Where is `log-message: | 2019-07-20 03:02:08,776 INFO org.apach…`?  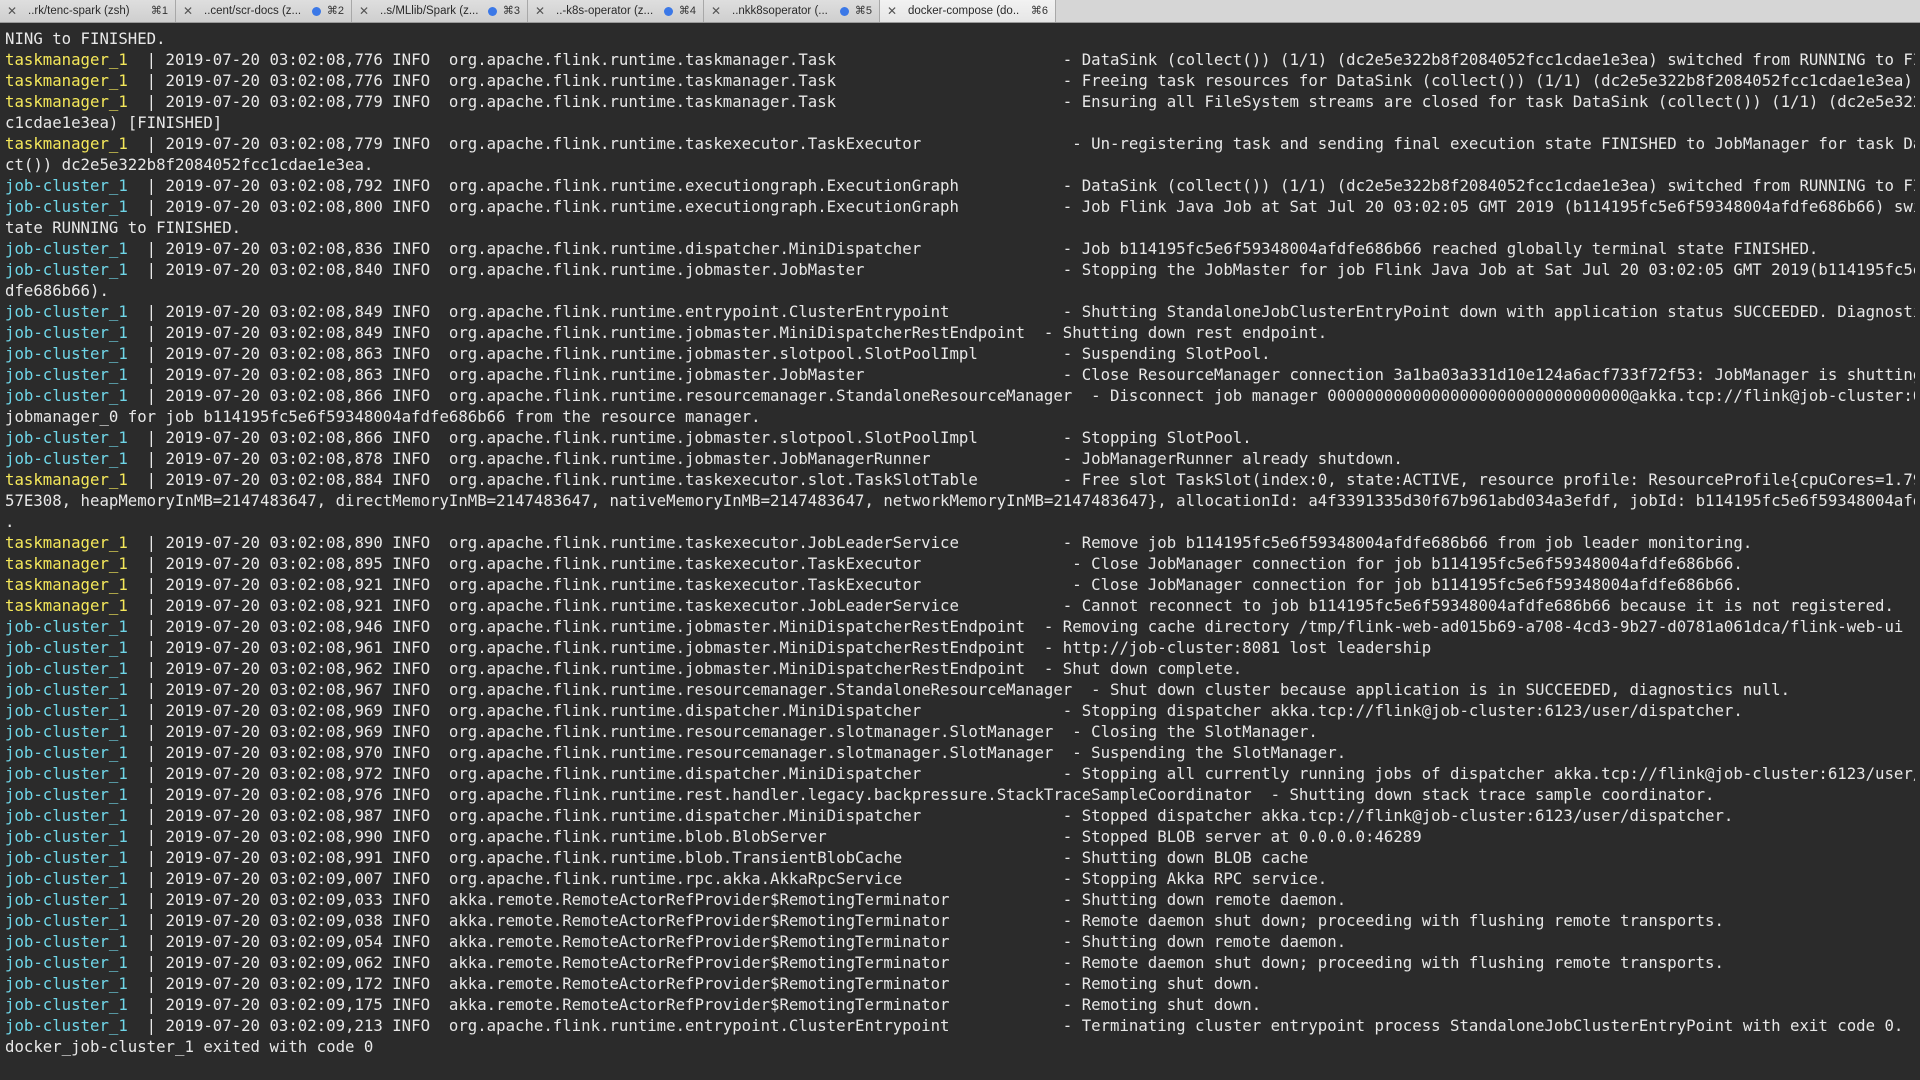 log-message: | 2019-07-20 03:02:08,776 INFO org.apach… is located at coordinates (1021, 59).